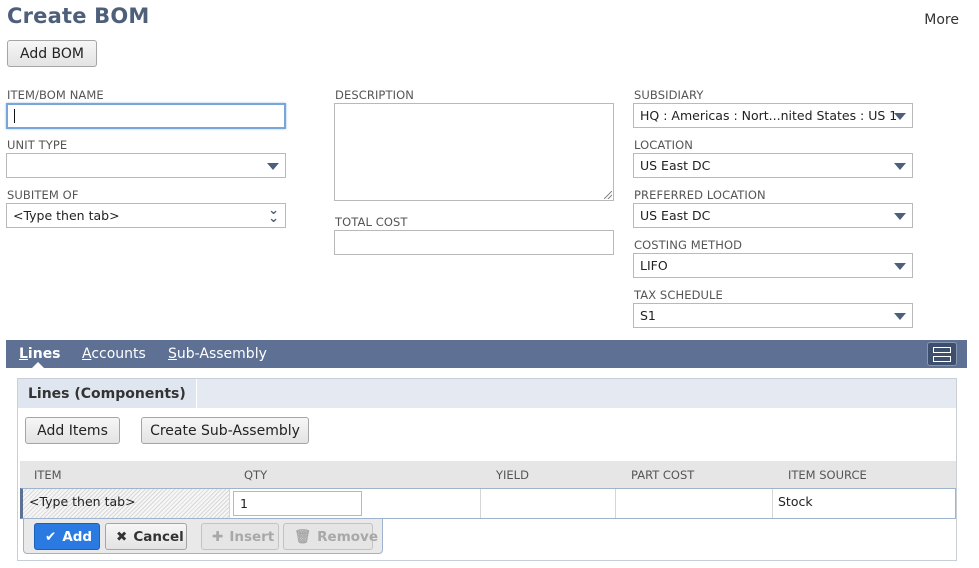 The width and height of the screenshot is (979, 568). Describe the element at coordinates (347, 536) in the screenshot. I see `remove-line-label: Remove` at that location.